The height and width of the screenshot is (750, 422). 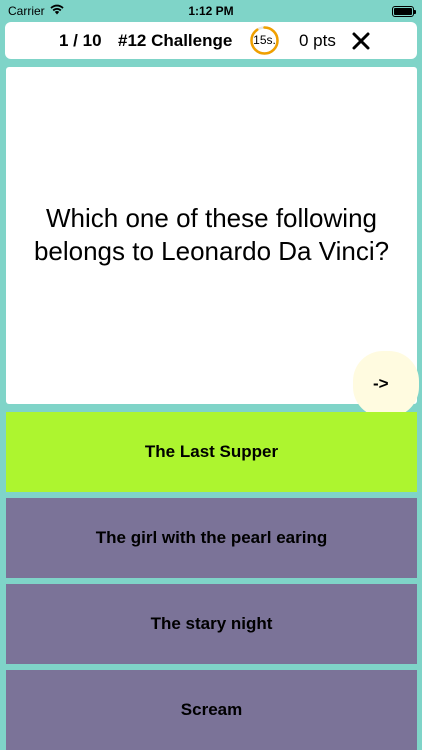 What do you see at coordinates (175, 40) in the screenshot?
I see `challenge-title: #12 Challenge` at bounding box center [175, 40].